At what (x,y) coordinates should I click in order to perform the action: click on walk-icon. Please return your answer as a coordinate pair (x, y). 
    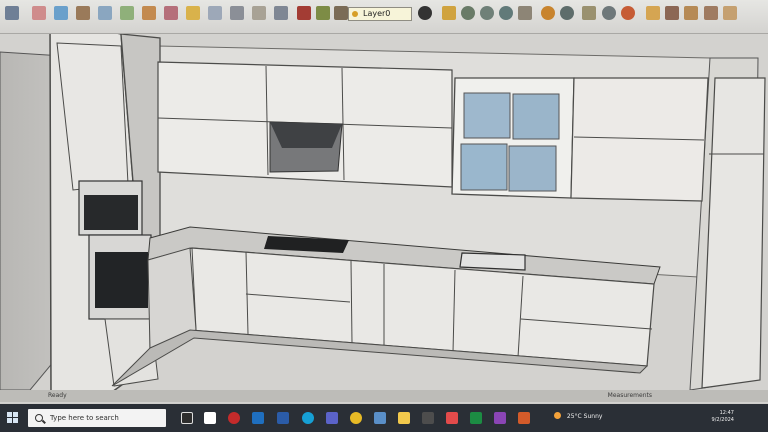
    Looking at the image, I should click on (691, 13).